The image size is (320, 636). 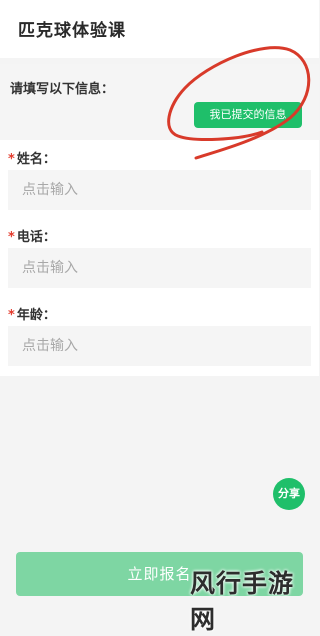 I want to click on phone-input, so click(x=159, y=268).